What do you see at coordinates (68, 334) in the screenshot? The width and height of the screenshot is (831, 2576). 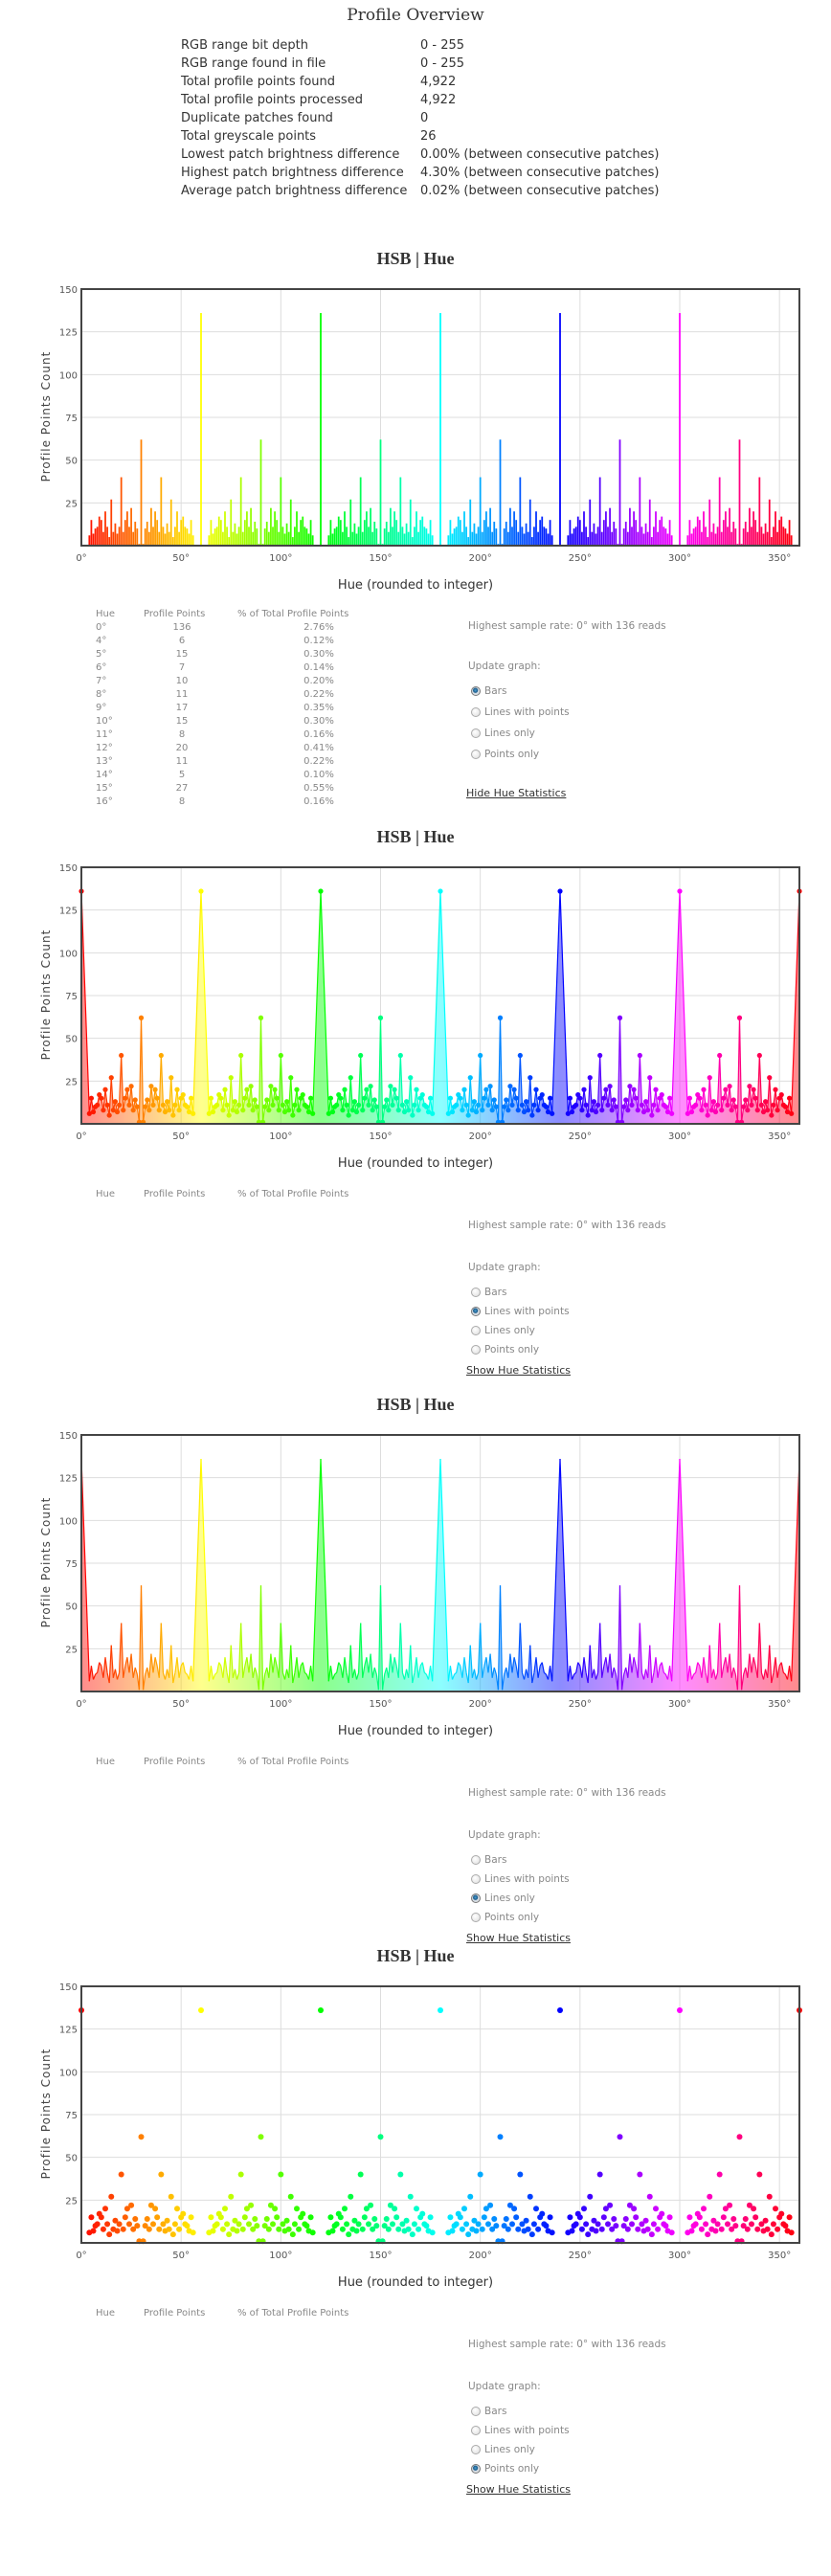 I see `y-tick-label: 125` at bounding box center [68, 334].